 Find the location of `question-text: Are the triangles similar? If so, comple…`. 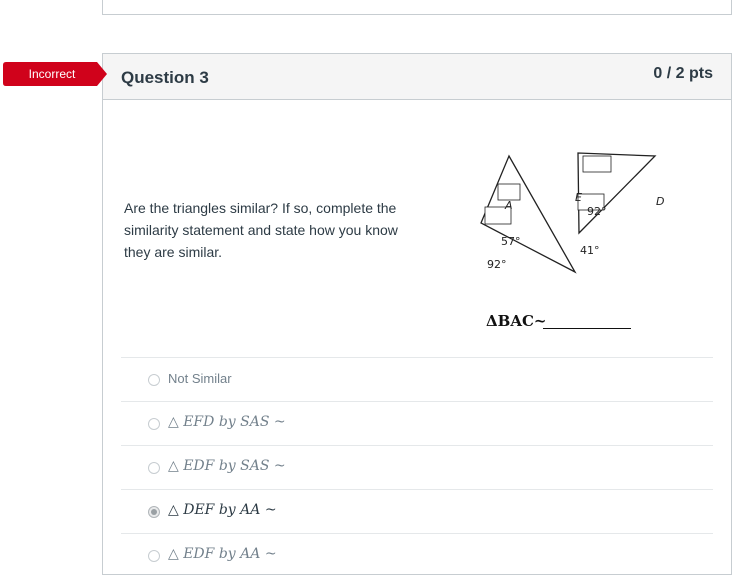

question-text: Are the triangles similar? If so, comple… is located at coordinates (261, 230).